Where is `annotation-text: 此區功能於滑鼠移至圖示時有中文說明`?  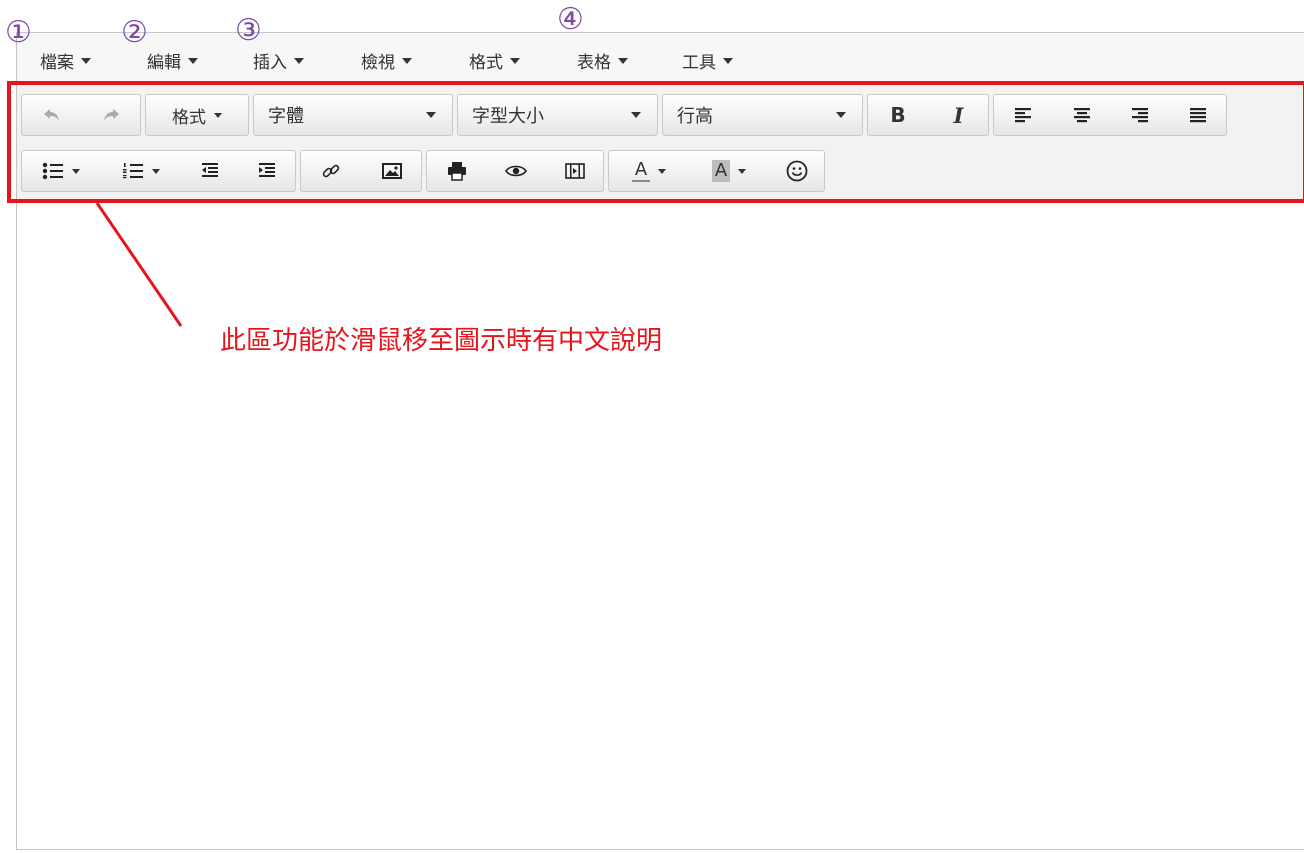
annotation-text: 此區功能於滑鼠移至圖示時有中文說明 is located at coordinates (441, 341).